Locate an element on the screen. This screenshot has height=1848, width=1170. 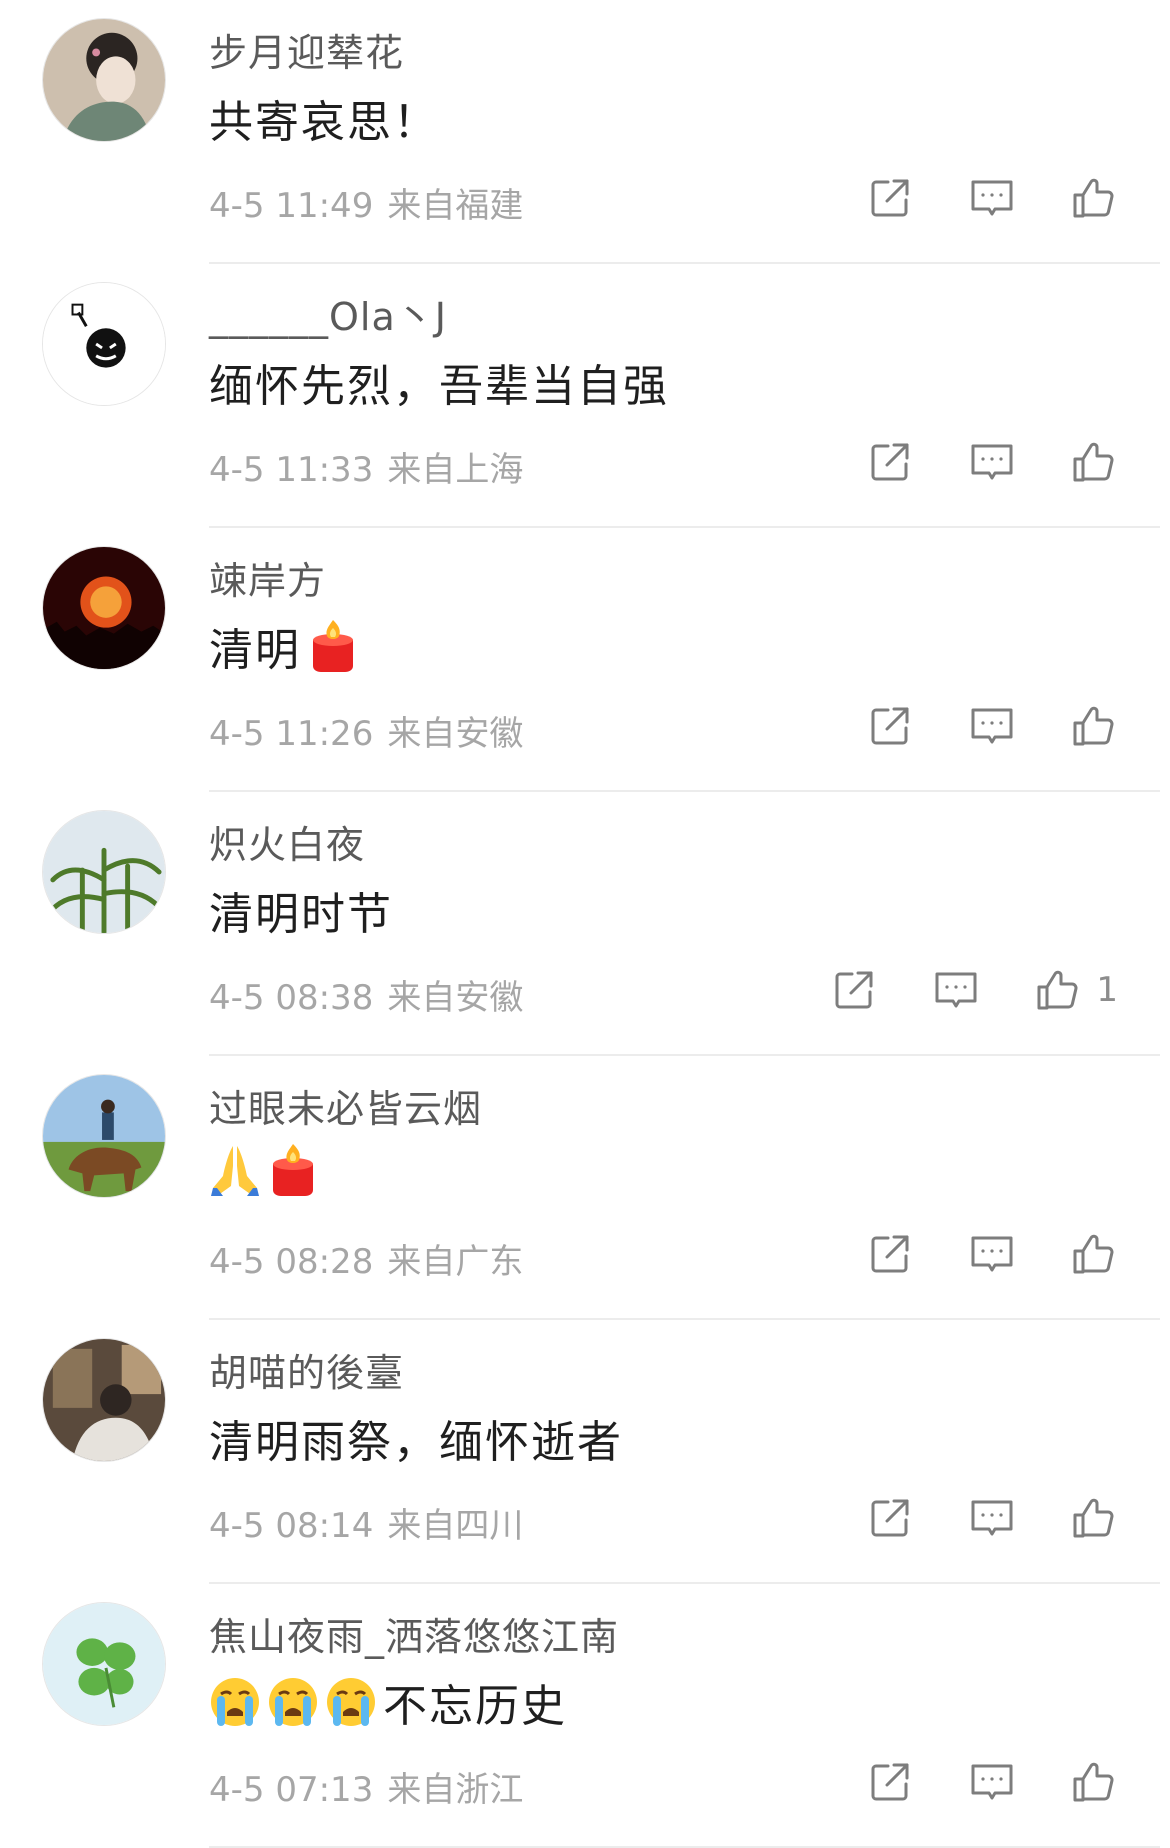
comment-text: 不忘历史 is located at coordinates (475, 1706).